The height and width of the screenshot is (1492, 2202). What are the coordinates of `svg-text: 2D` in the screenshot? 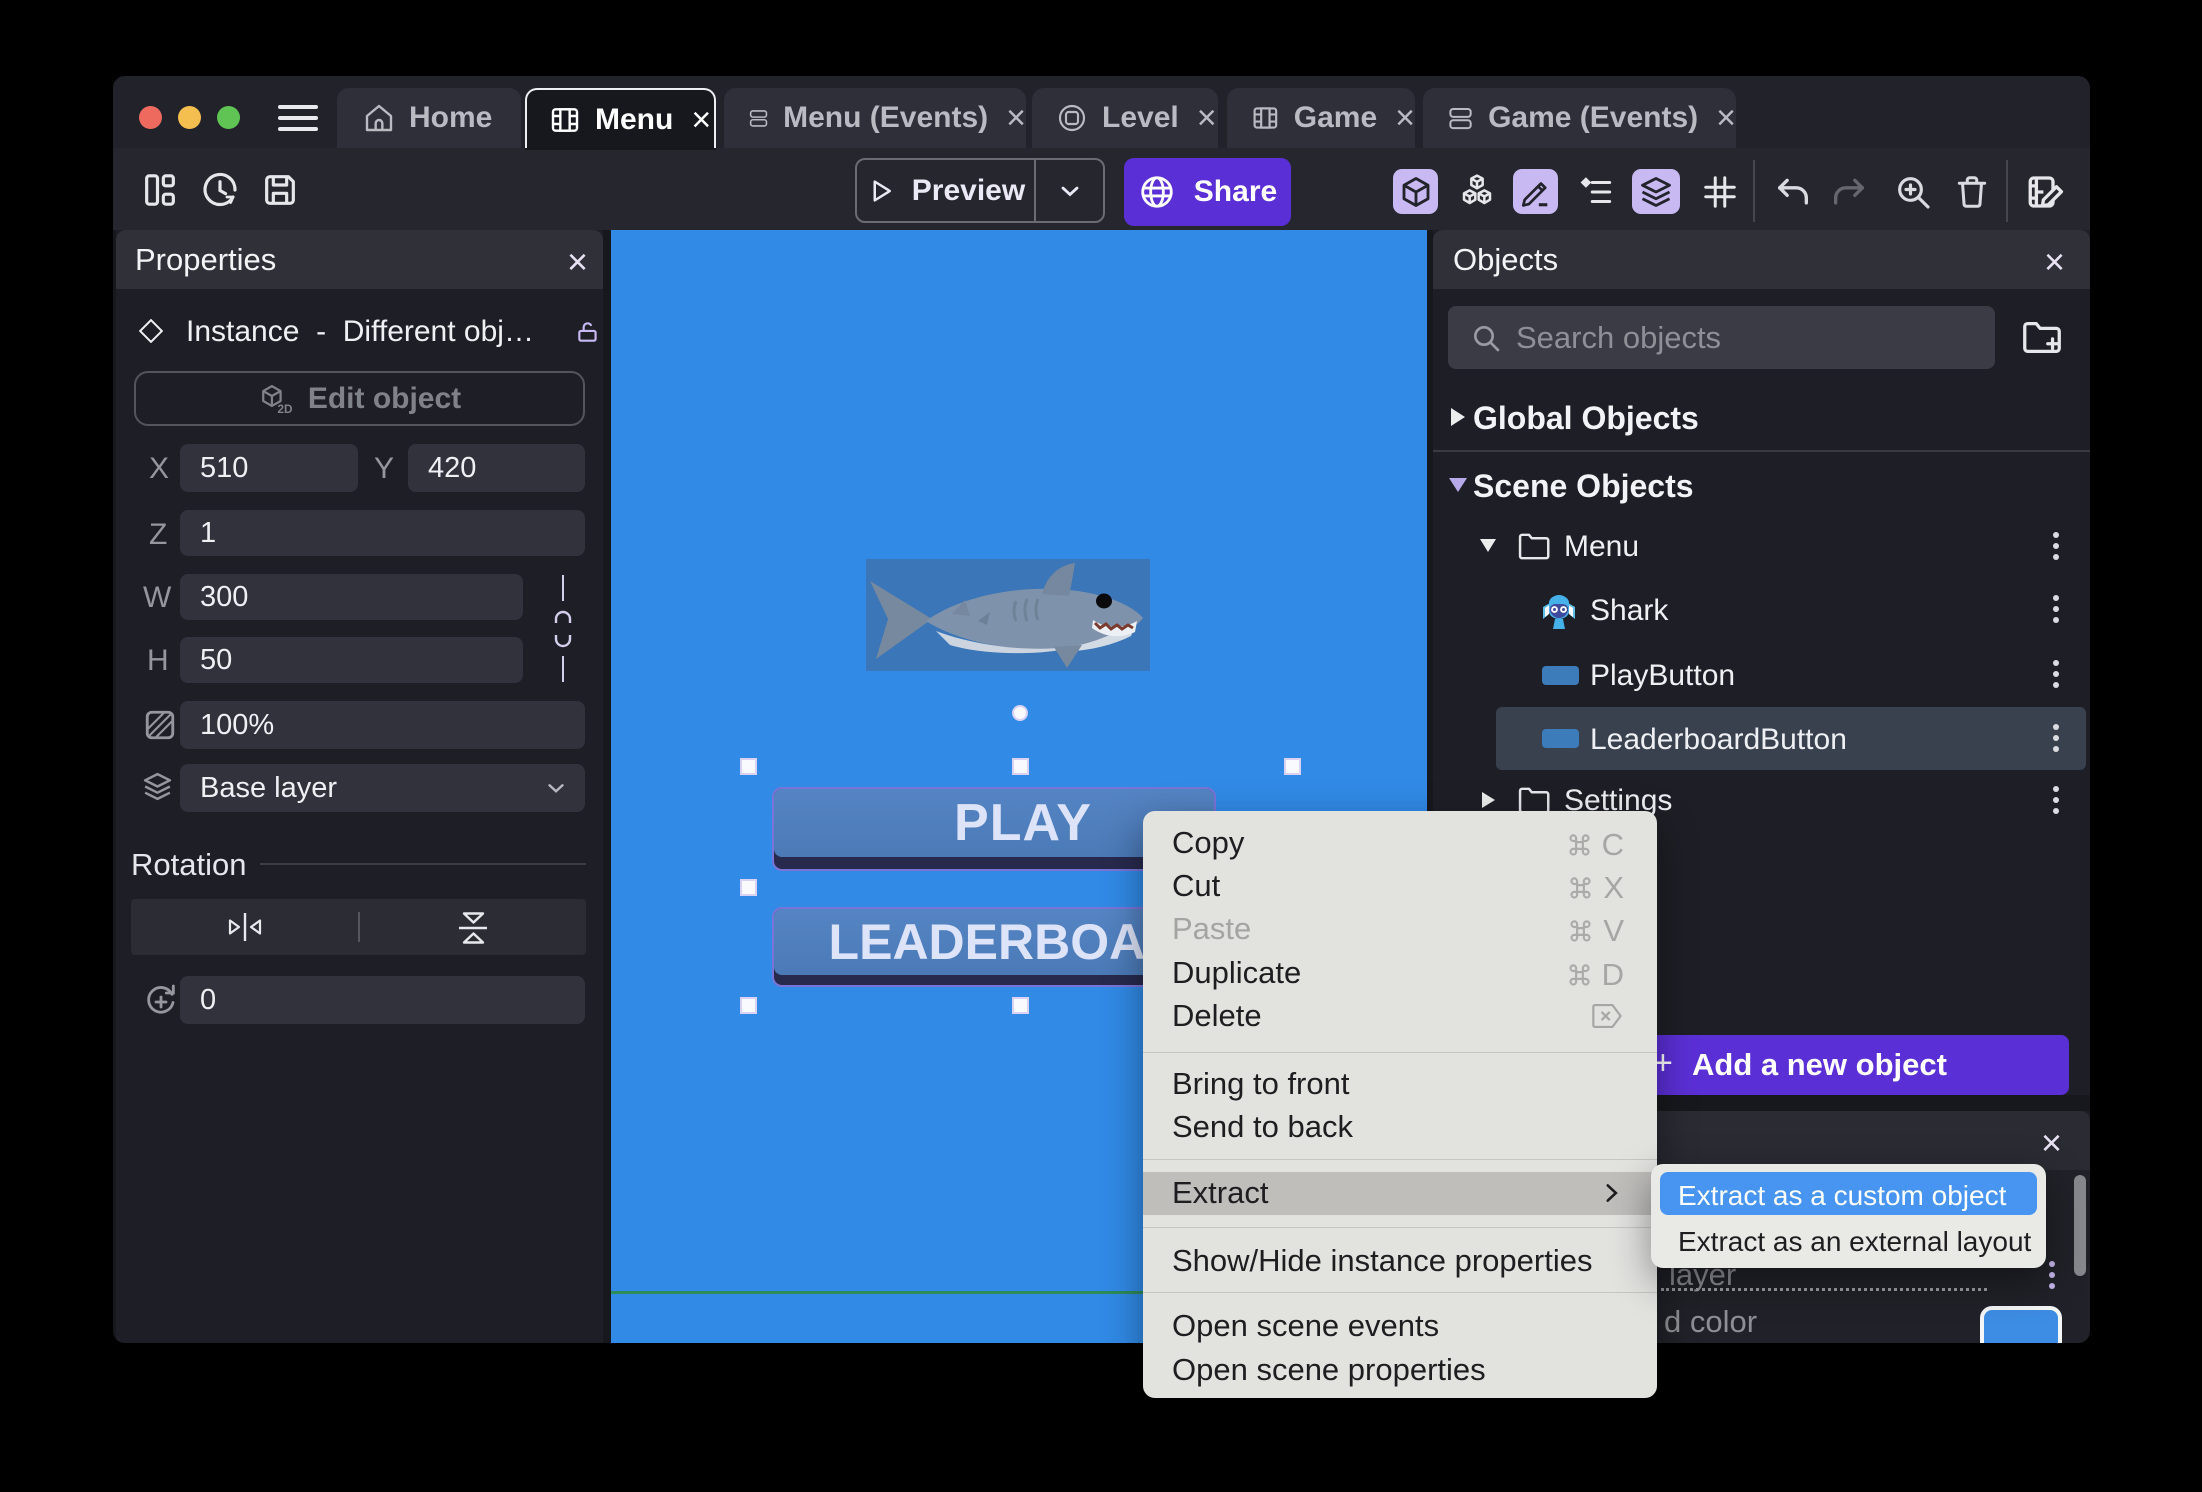 It's located at (284, 408).